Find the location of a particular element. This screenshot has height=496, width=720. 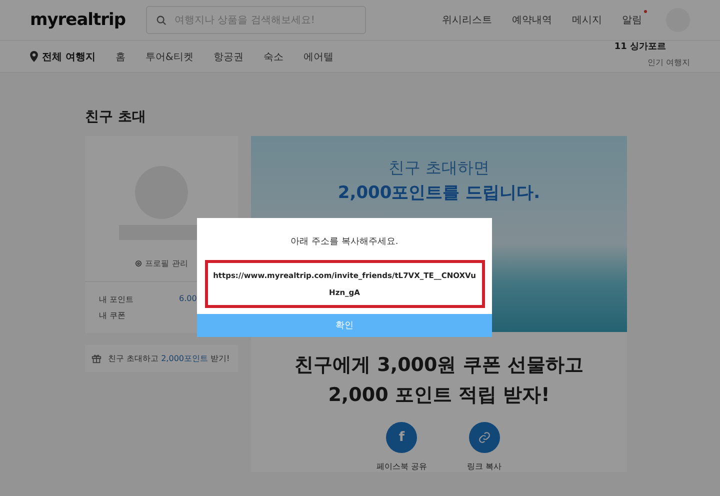

menu-link: 알림 is located at coordinates (632, 20).